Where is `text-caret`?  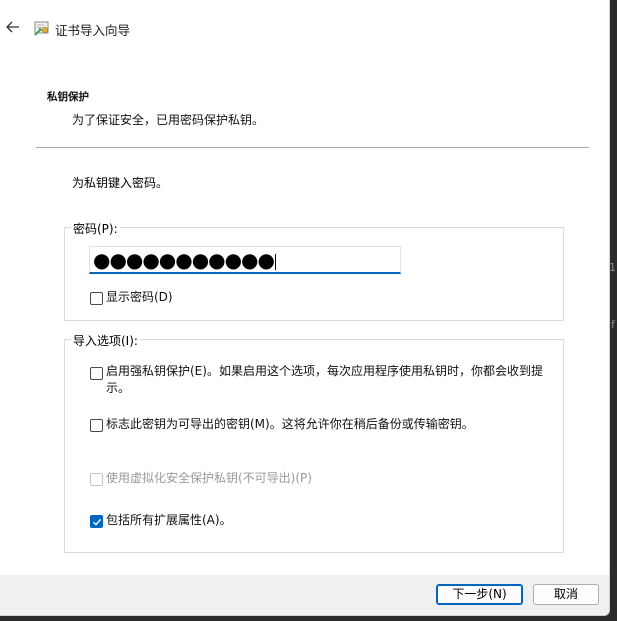 text-caret is located at coordinates (275, 261).